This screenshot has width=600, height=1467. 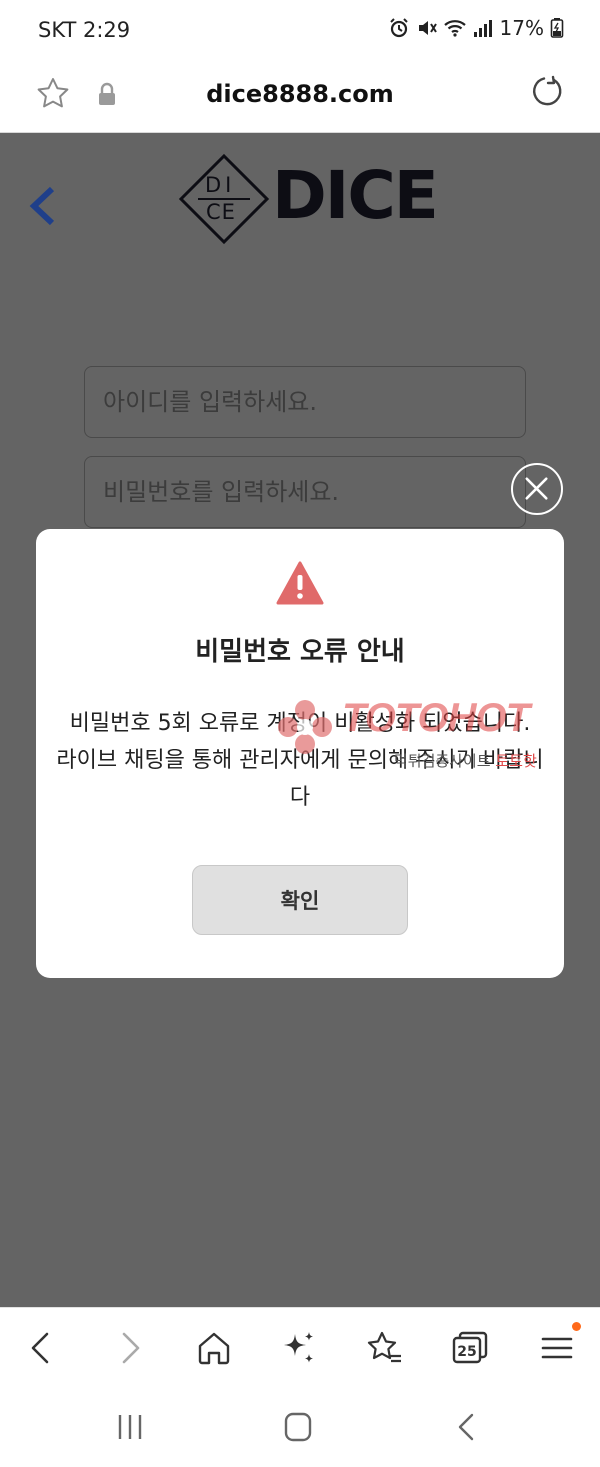 What do you see at coordinates (466, 1352) in the screenshot?
I see `tab-count: 25` at bounding box center [466, 1352].